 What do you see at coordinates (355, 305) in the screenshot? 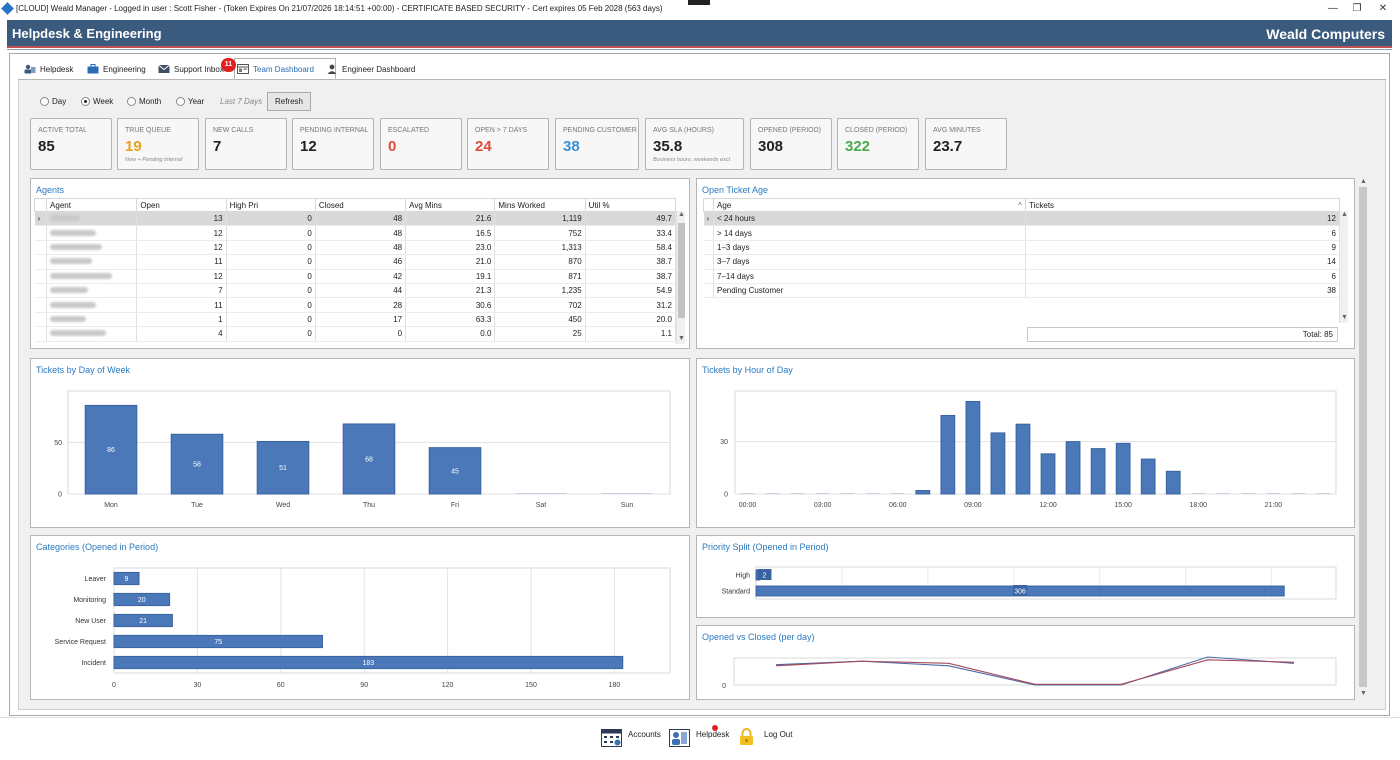
I see `table-row: 11 0 28 30.6 702 31.2` at bounding box center [355, 305].